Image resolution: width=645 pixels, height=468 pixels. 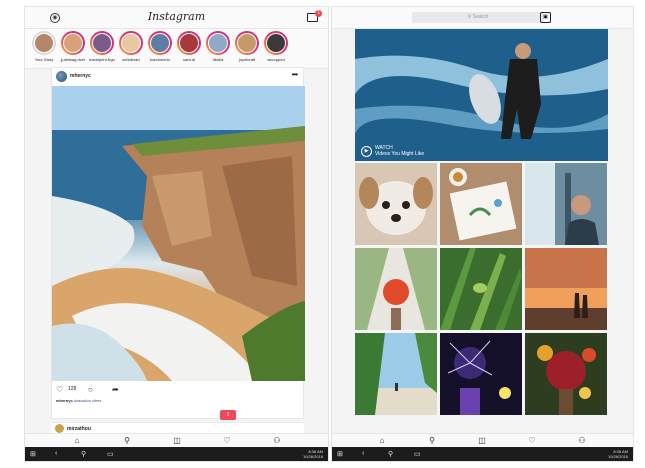 I want to click on post-username: mhernyc, so click(x=80, y=76).